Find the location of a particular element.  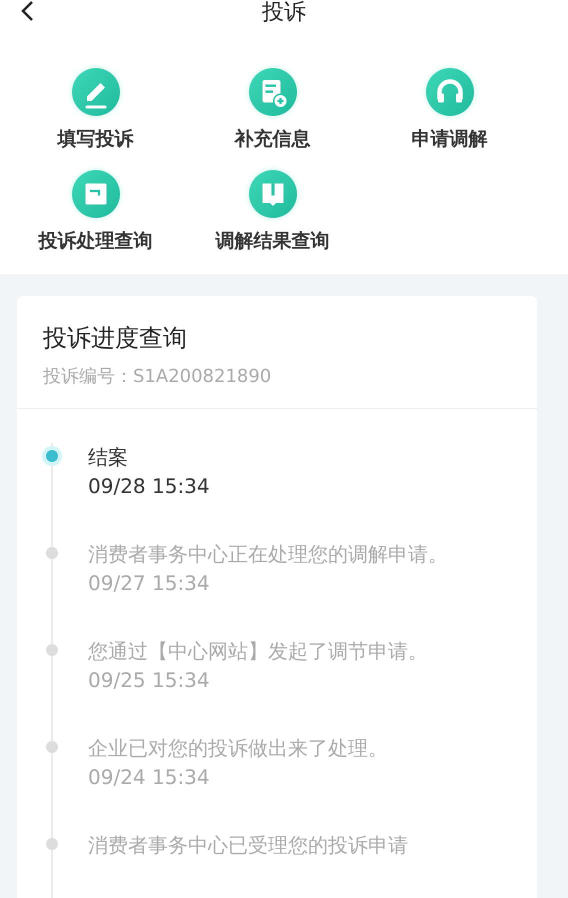

event-time: 09/28 15:34 is located at coordinates (149, 486).